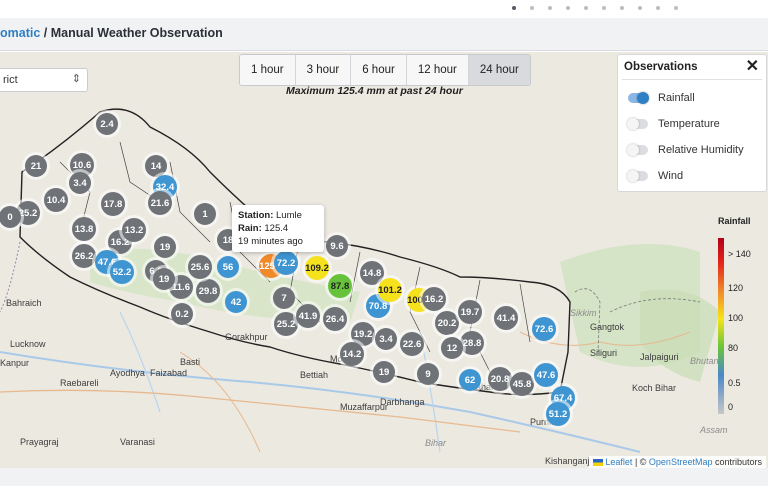 The image size is (768, 486). What do you see at coordinates (36, 166) in the screenshot?
I see `rainfall-station-marker: 21` at bounding box center [36, 166].